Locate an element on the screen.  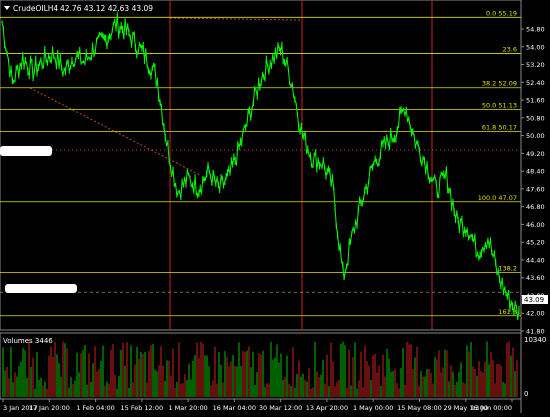
dropdown-arrow-icon is located at coordinates (7, 8).